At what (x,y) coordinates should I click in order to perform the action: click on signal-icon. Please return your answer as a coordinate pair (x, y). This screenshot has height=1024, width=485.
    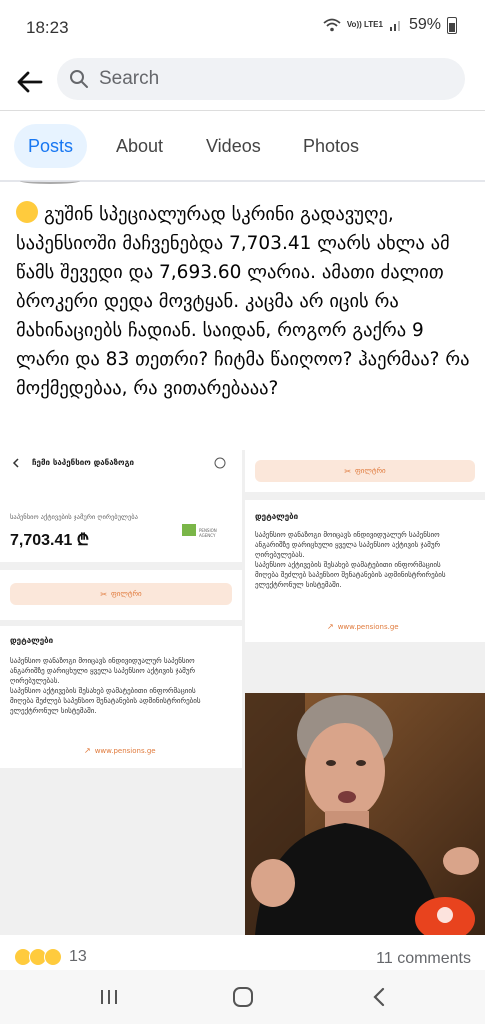
    Looking at the image, I should click on (394, 26).